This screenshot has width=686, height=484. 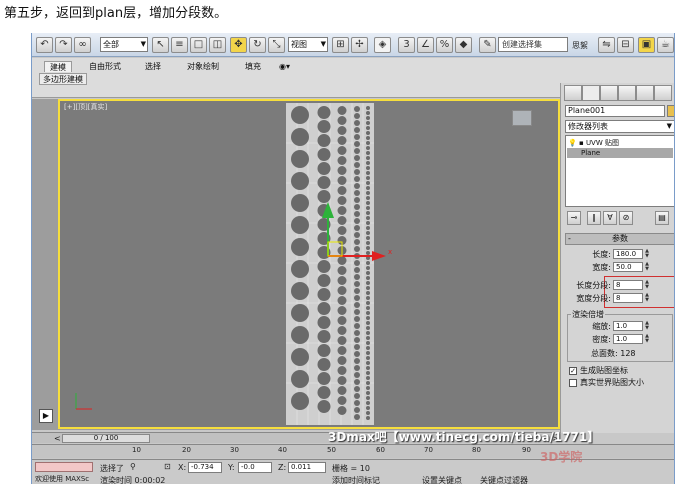 What do you see at coordinates (356, 479) in the screenshot?
I see `add-time-tag-button: 添加时间标记` at bounding box center [356, 479].